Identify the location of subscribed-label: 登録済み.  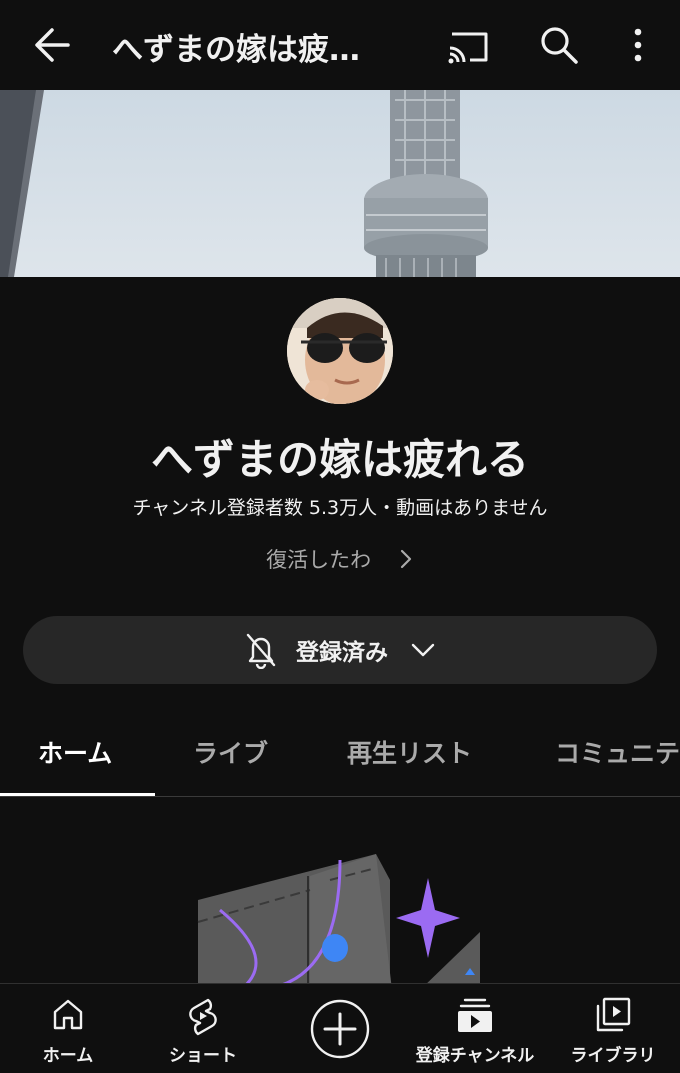
(342, 653).